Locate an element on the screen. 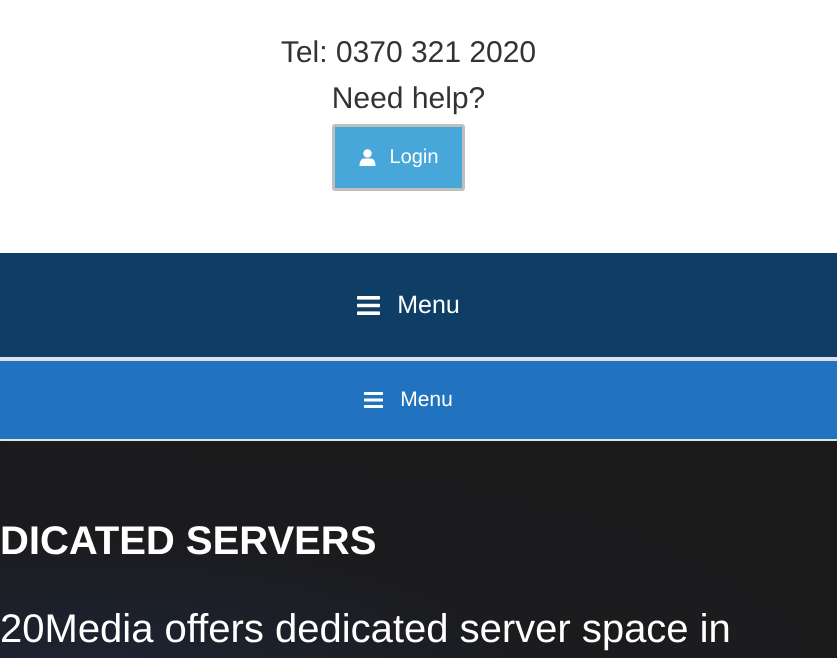 The width and height of the screenshot is (837, 658). phone-number: Tel: 0370 321 2020 is located at coordinates (408, 53).